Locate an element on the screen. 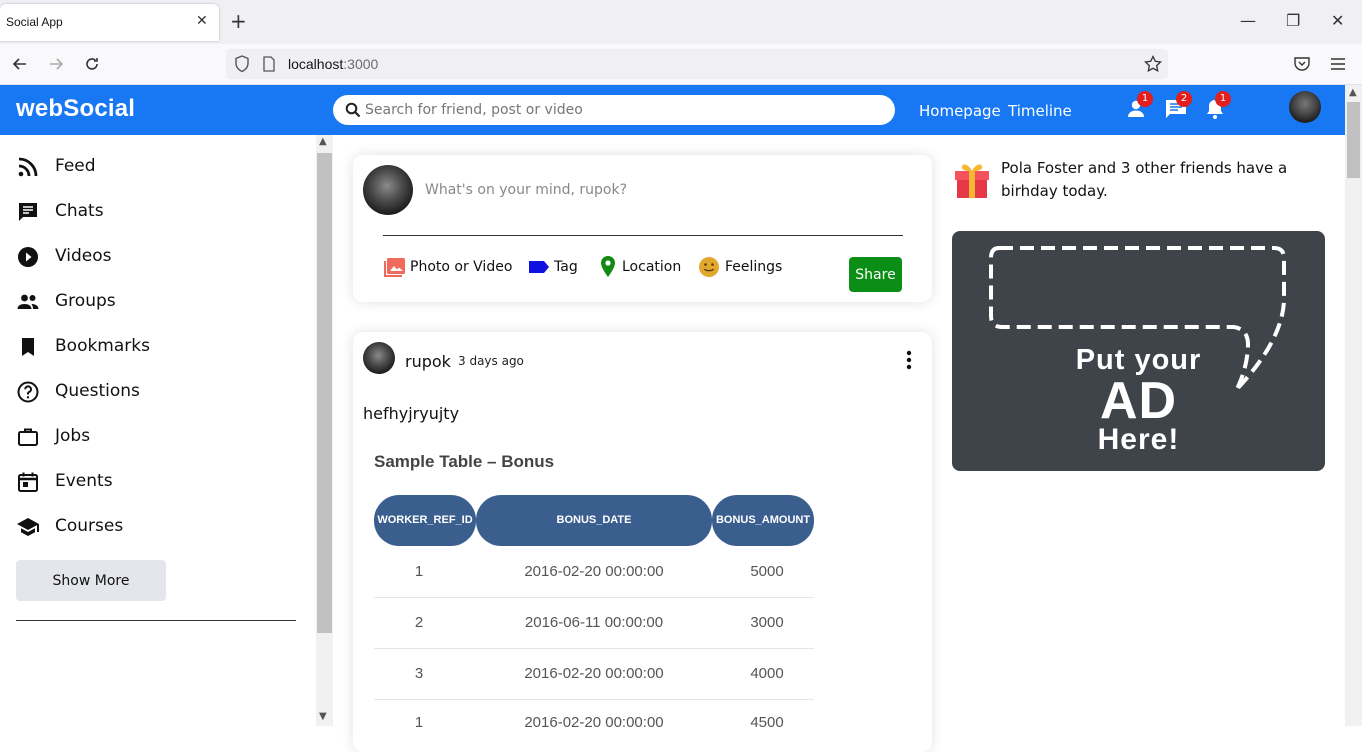 This screenshot has height=752, width=1362. sidebar-item-events: Events is located at coordinates (156, 482).